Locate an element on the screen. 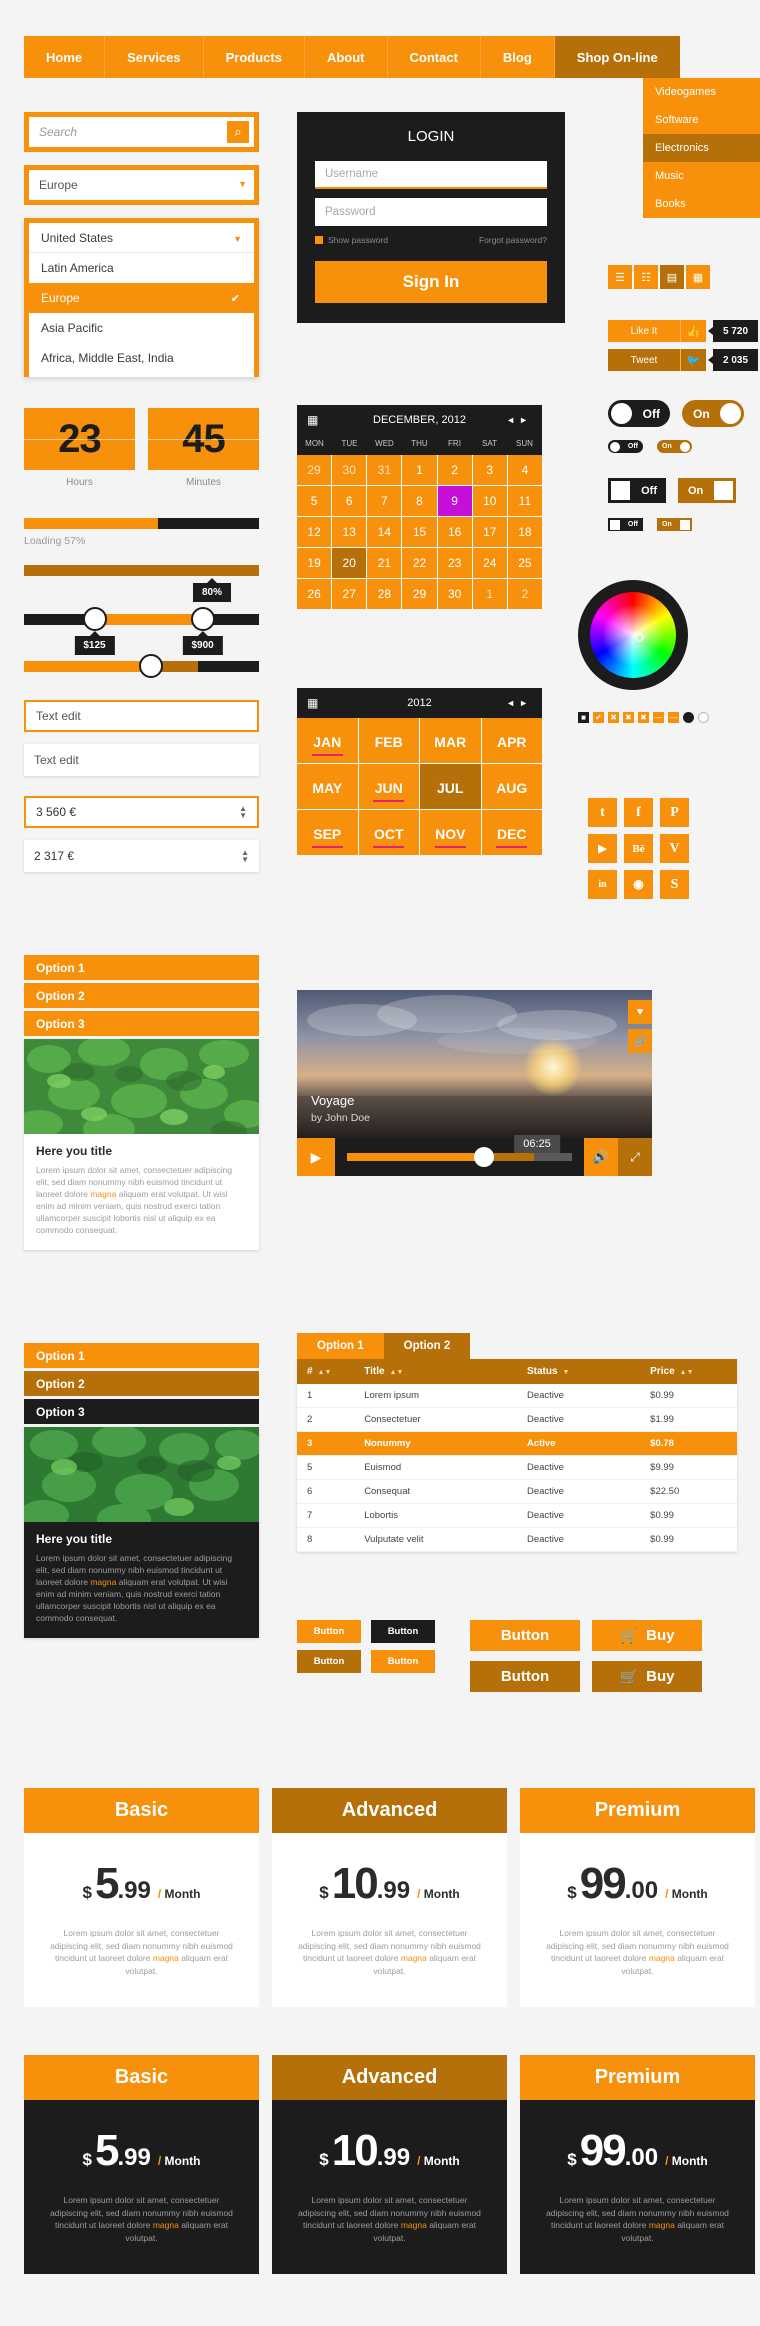 Image resolution: width=760 pixels, height=2326 pixels. detail-list-icon: ▤ is located at coordinates (672, 277).